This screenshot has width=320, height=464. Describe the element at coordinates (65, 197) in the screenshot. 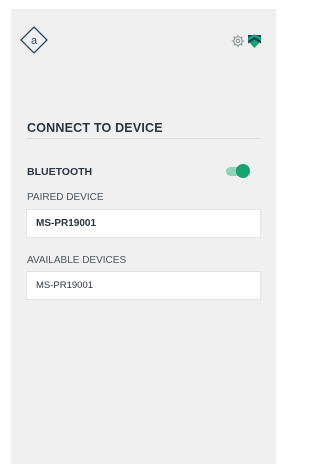

I see `paired-device-label: PAIRED DEVICE` at that location.